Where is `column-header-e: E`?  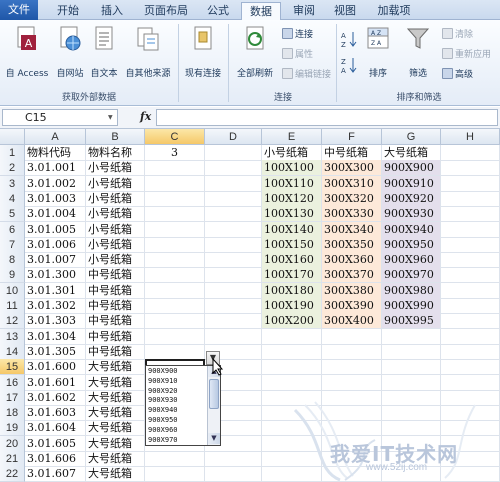 column-header-e: E is located at coordinates (292, 137).